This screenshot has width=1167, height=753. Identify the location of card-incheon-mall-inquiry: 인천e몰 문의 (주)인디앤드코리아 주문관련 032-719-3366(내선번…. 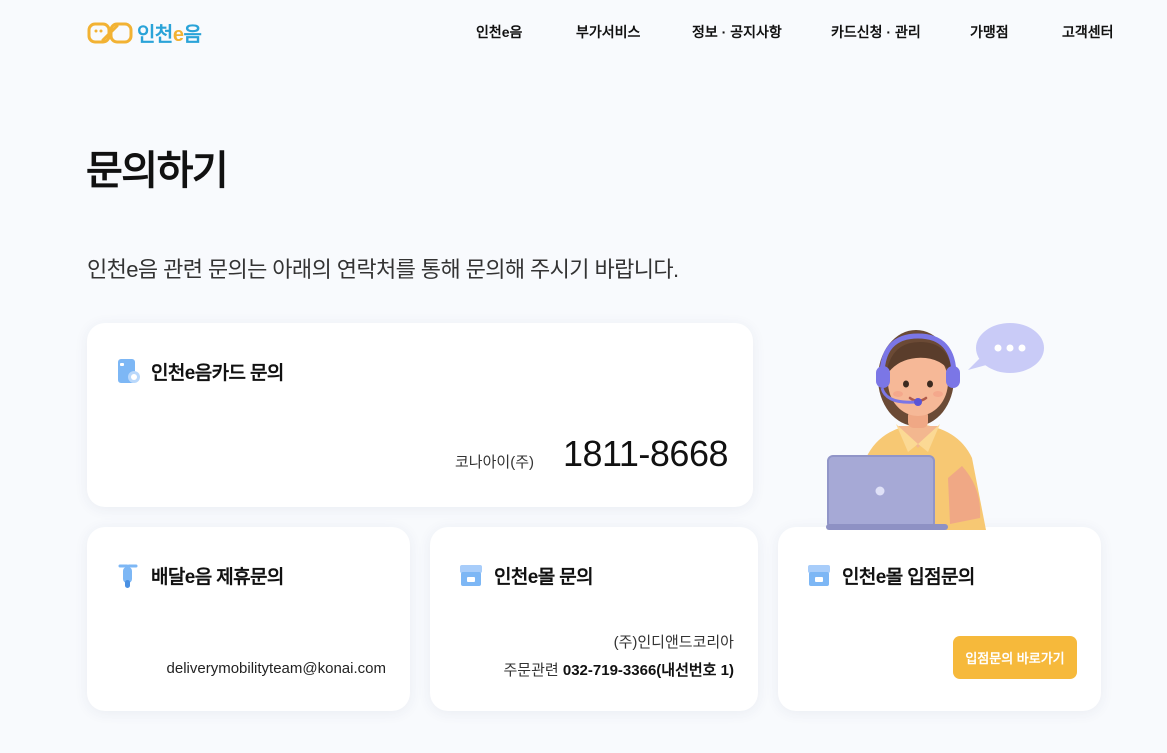
(594, 619).